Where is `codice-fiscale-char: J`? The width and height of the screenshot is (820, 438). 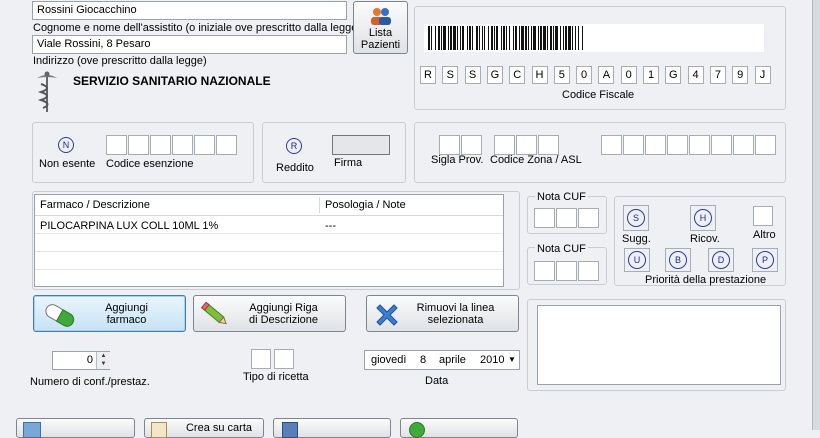
codice-fiscale-char: J is located at coordinates (762, 75).